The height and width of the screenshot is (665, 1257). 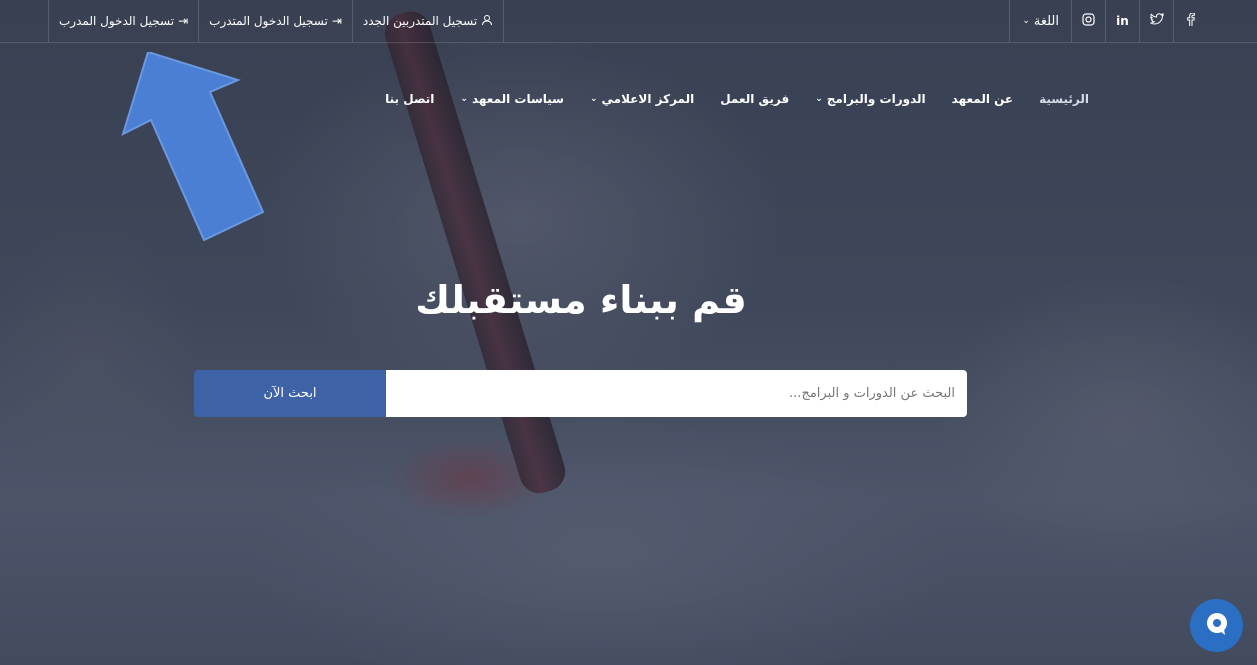 I want to click on nav-courses-label: الدورات والبرامج, so click(x=876, y=99).